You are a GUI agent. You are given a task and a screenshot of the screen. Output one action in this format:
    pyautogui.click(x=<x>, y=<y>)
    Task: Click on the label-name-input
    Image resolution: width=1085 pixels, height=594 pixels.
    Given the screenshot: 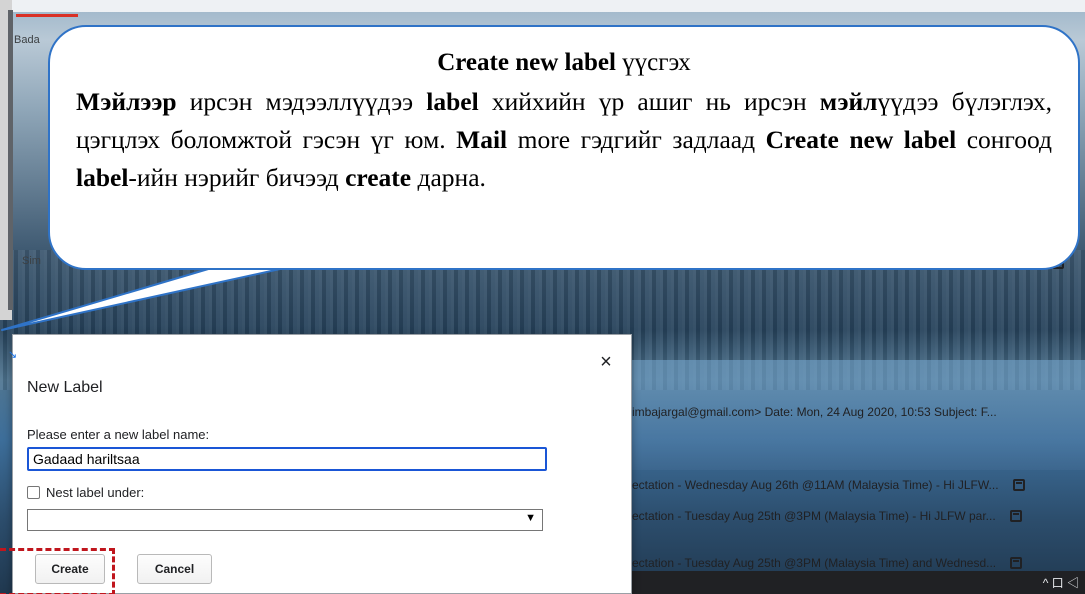 What is the action you would take?
    pyautogui.click(x=287, y=459)
    